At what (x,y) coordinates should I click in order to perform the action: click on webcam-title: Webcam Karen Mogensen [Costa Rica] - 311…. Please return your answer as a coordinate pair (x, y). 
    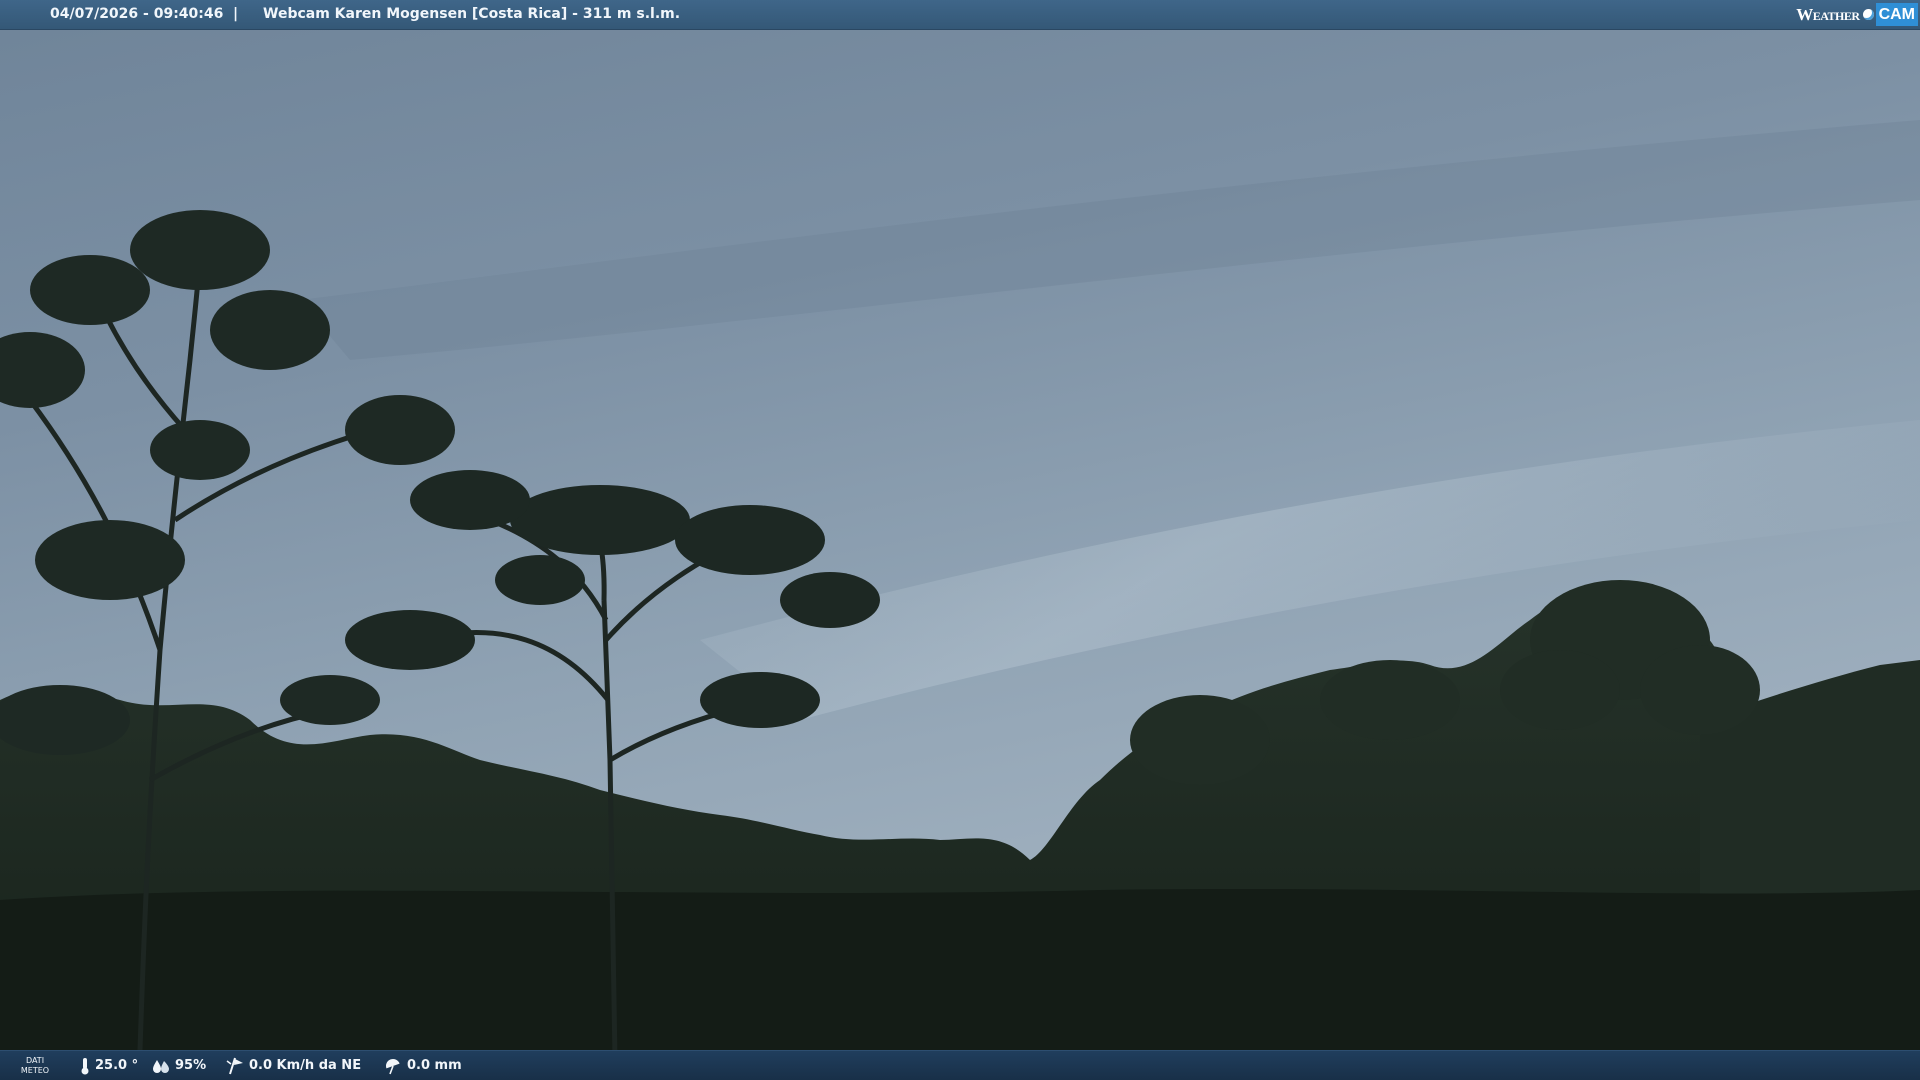
    Looking at the image, I should click on (472, 14).